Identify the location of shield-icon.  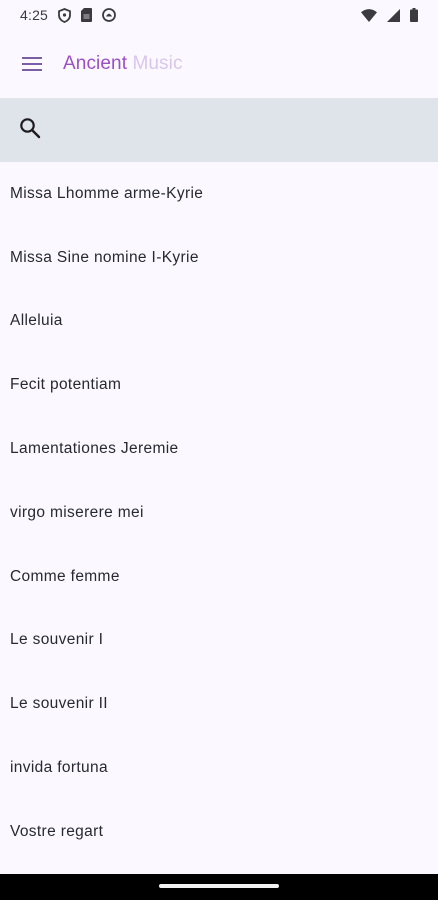
(64, 15).